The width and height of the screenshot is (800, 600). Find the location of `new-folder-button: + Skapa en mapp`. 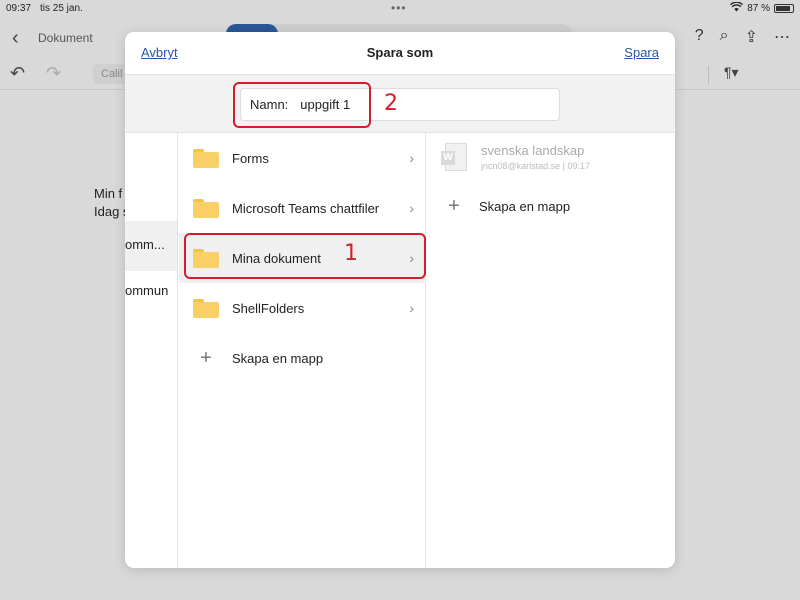

new-folder-button: + Skapa en mapp is located at coordinates (302, 358).